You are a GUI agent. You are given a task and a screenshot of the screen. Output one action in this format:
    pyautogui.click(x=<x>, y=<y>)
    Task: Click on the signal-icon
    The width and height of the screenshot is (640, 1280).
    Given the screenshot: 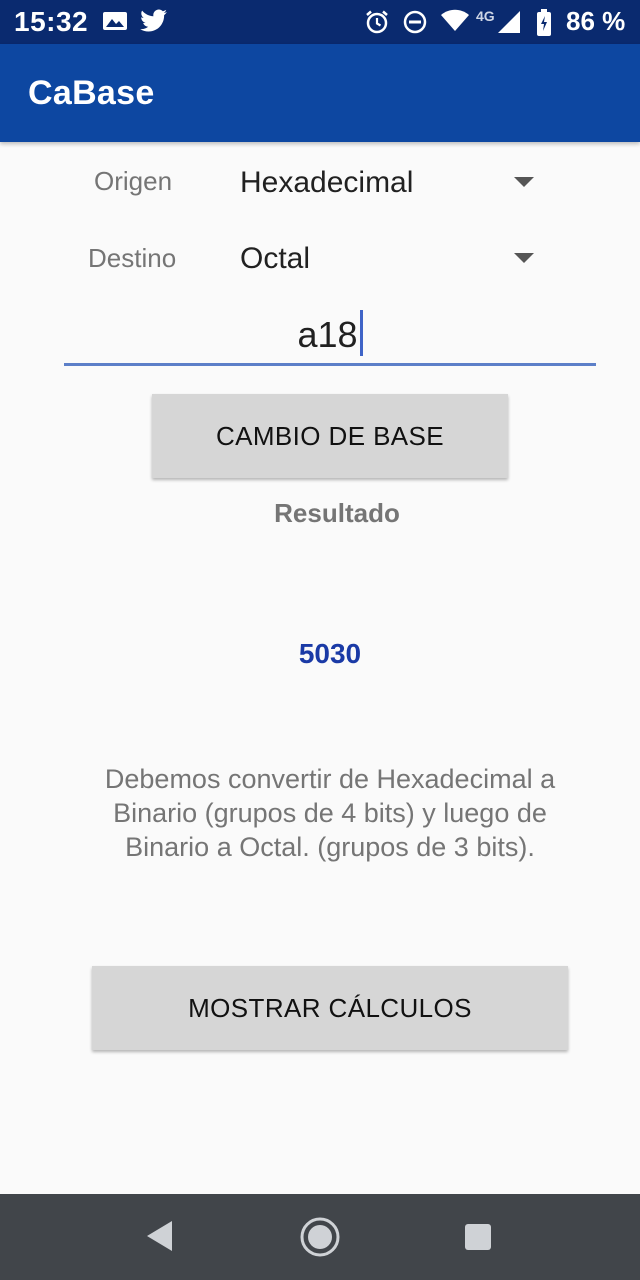 What is the action you would take?
    pyautogui.click(x=509, y=22)
    